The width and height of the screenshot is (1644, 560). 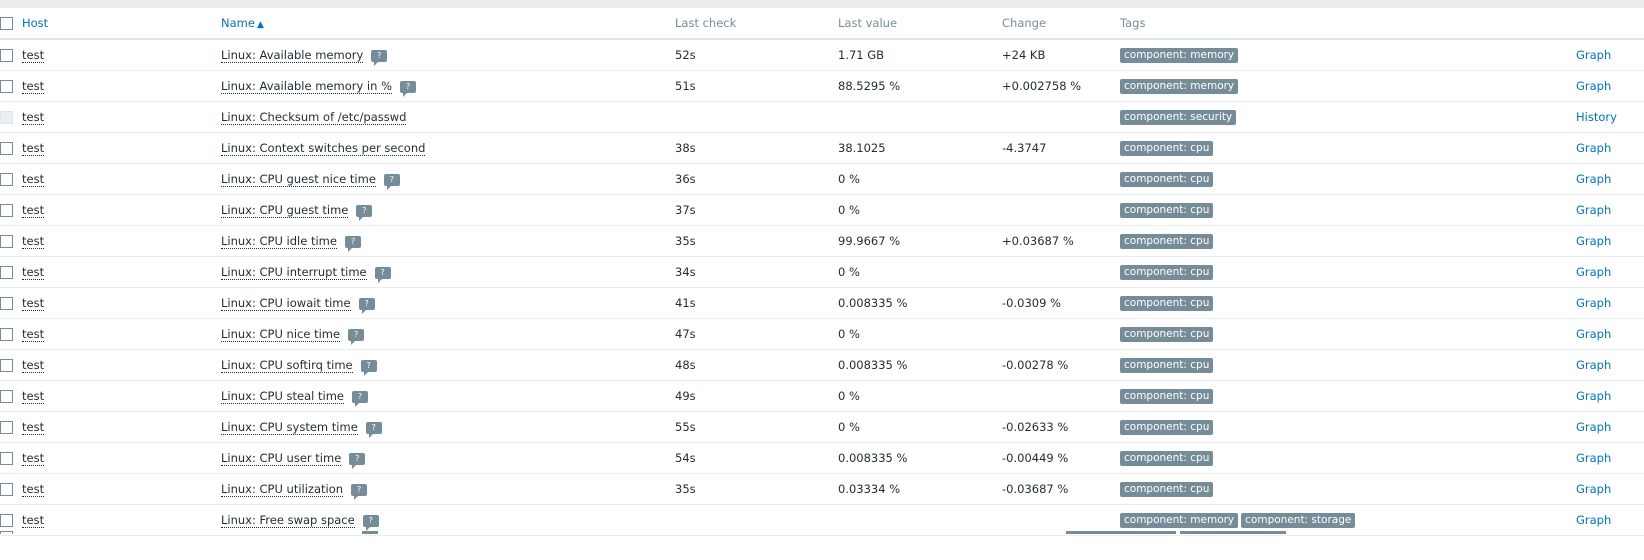 I want to click on item-name-link: Linux: CPU idle time, so click(x=279, y=241).